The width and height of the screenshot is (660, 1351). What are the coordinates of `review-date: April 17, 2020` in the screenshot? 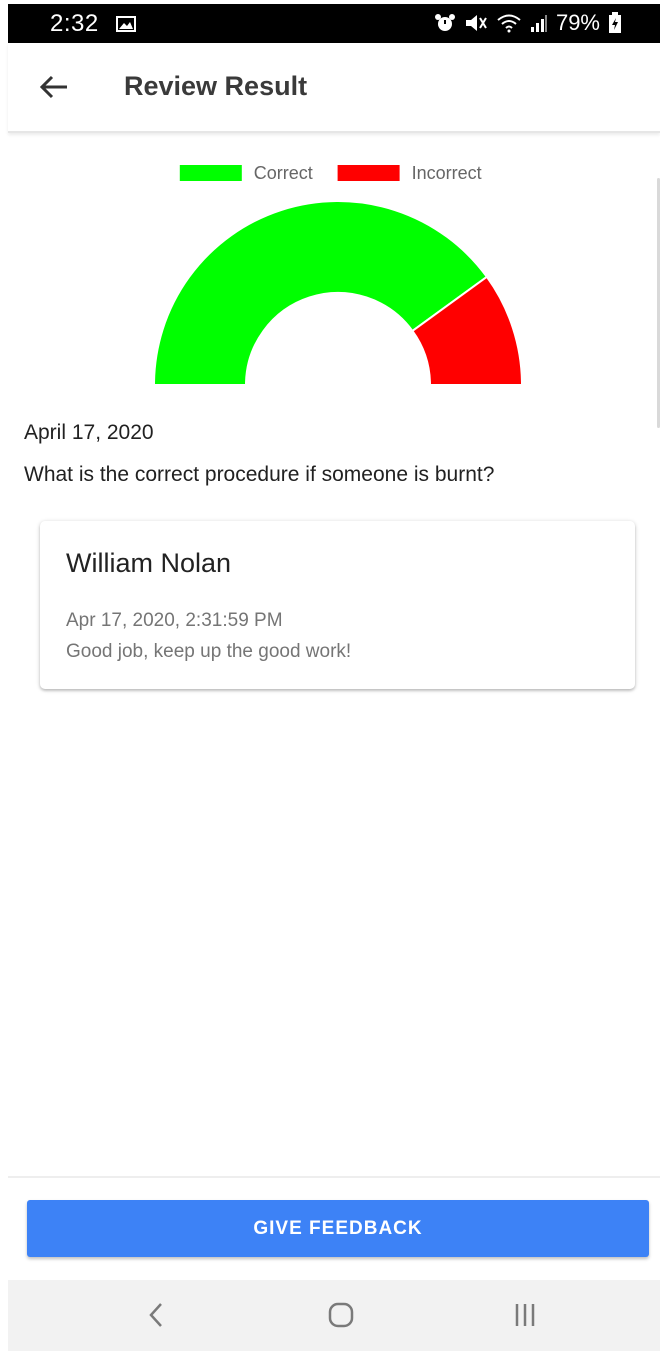 It's located at (89, 432).